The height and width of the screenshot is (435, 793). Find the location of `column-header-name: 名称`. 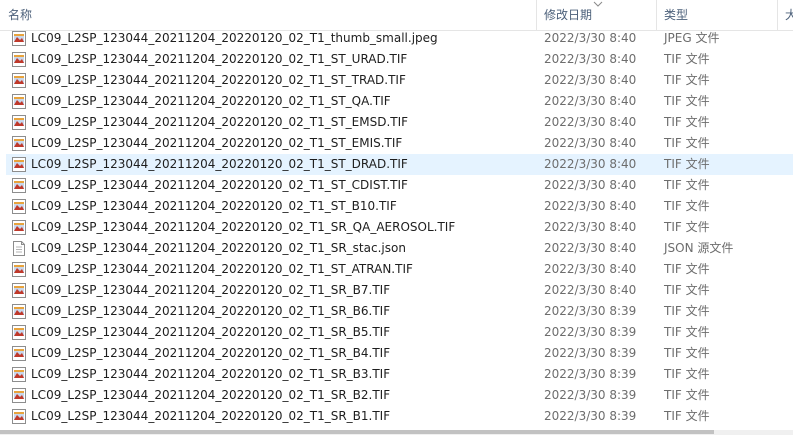

column-header-name: 名称 is located at coordinates (20, 15).